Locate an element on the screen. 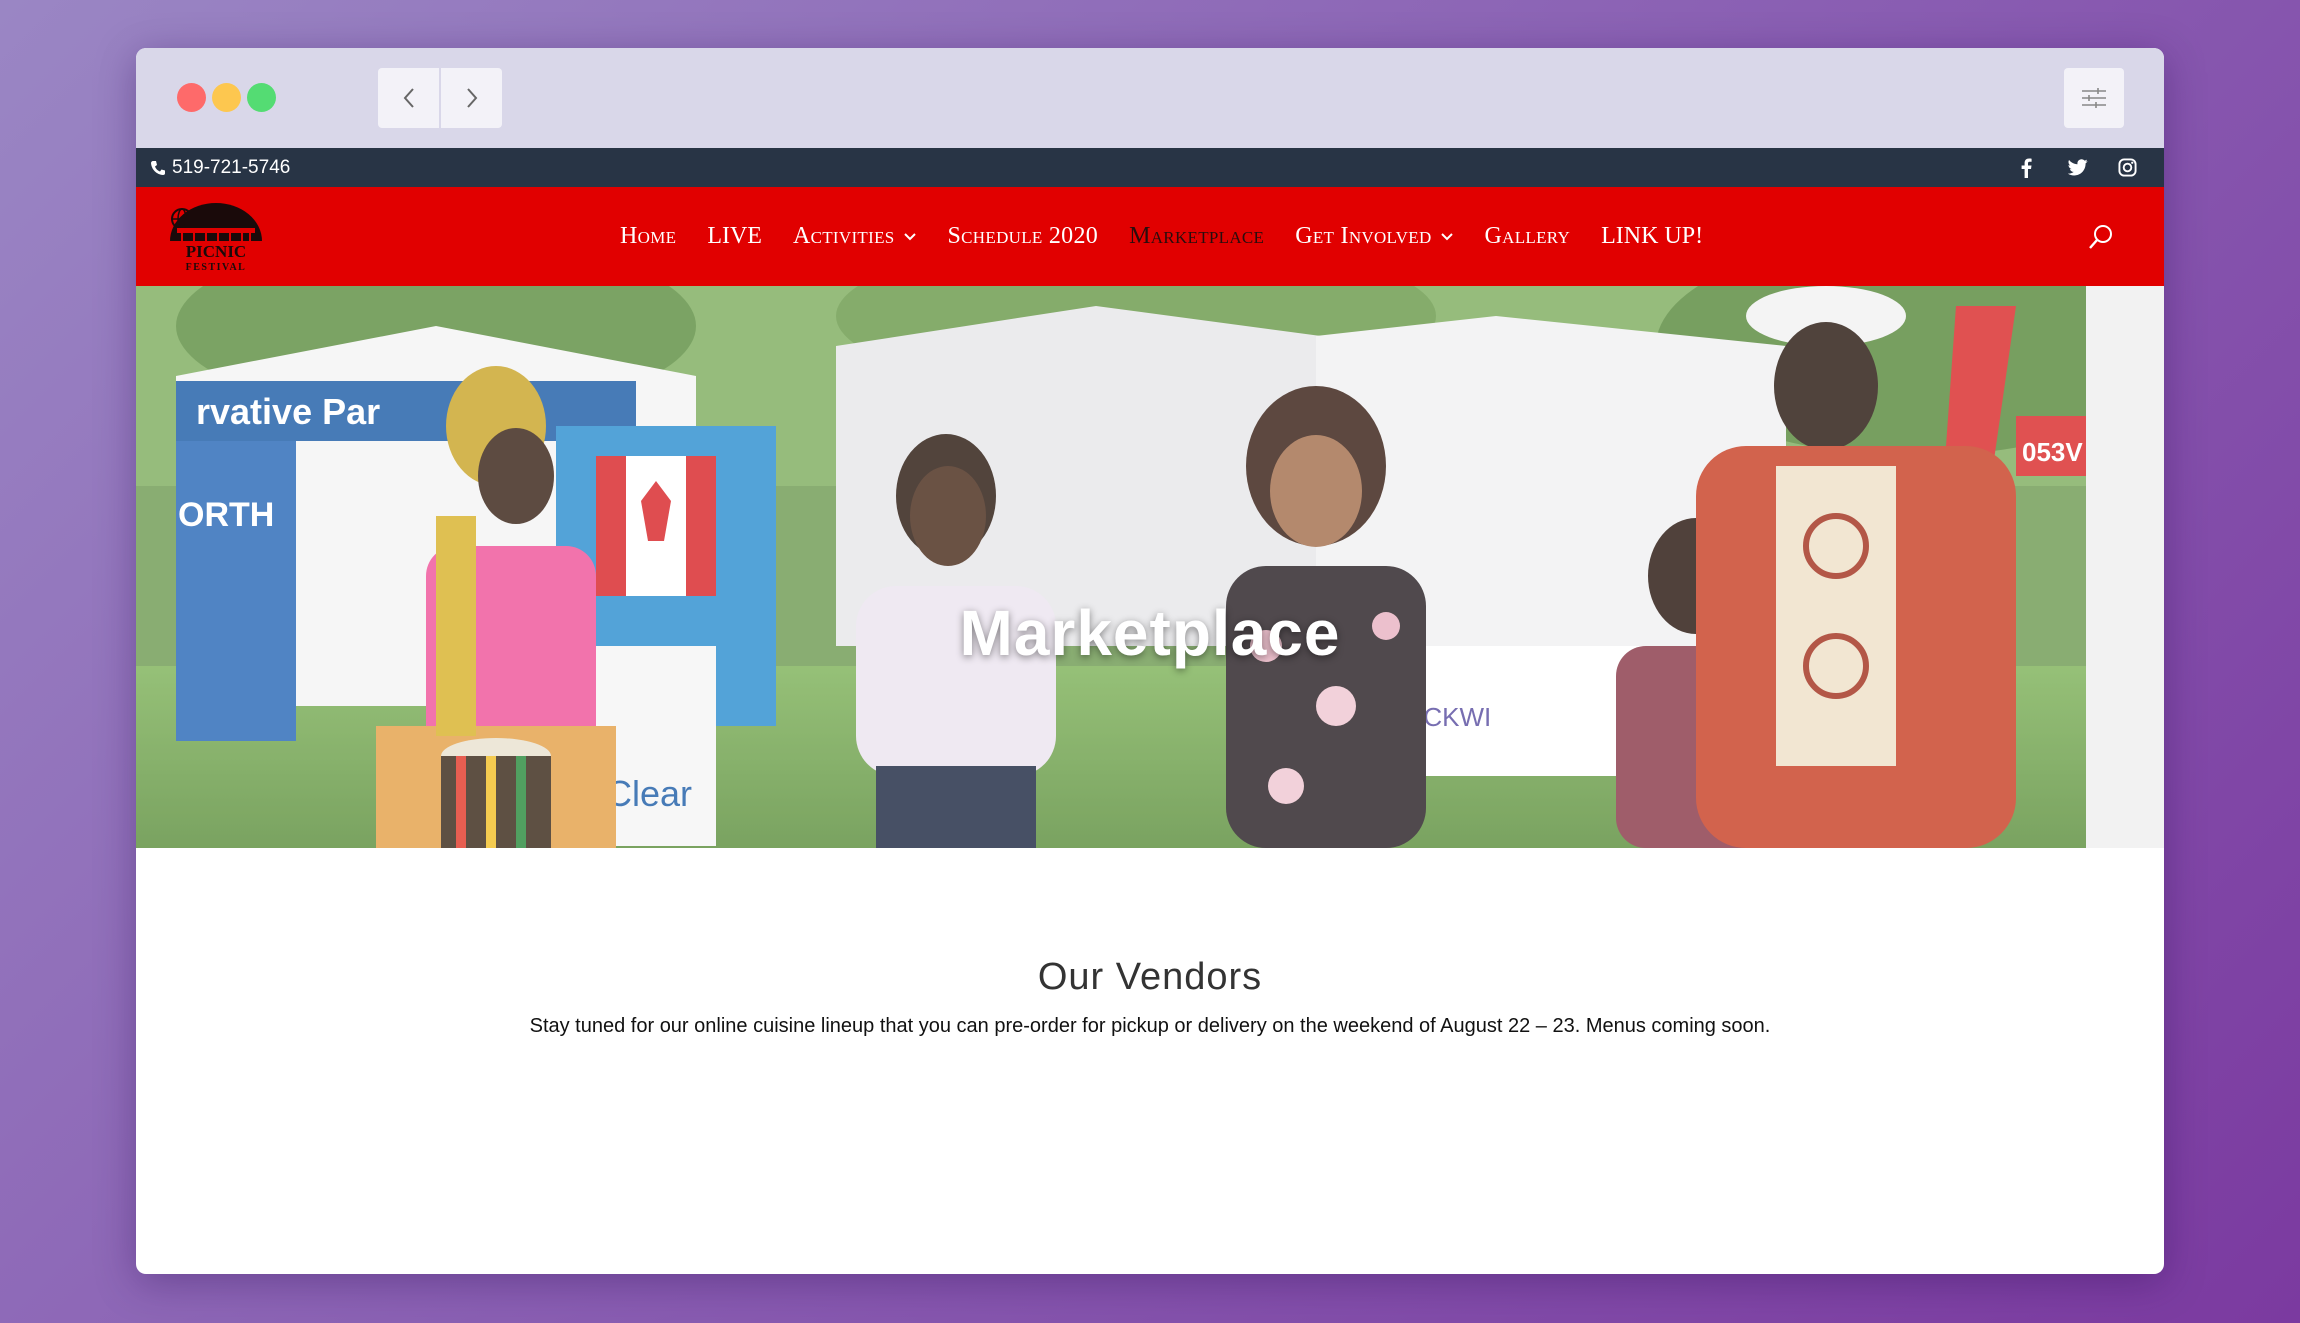 The height and width of the screenshot is (1323, 2300). instagram-icon is located at coordinates (2127, 167).